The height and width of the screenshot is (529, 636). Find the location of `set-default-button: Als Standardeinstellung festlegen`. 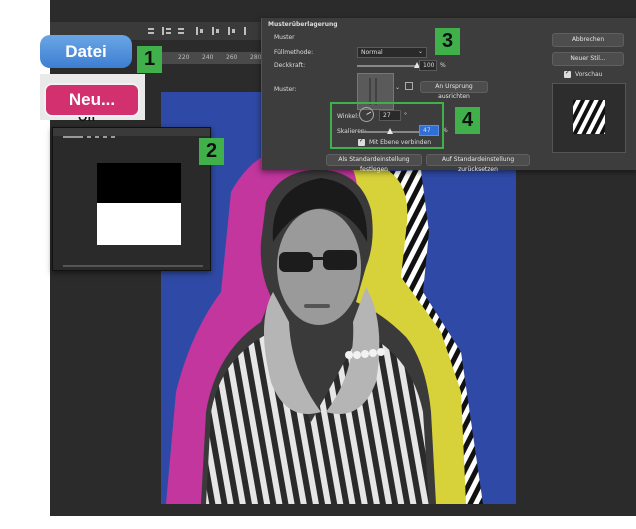

set-default-button: Als Standardeinstellung festlegen is located at coordinates (374, 163).